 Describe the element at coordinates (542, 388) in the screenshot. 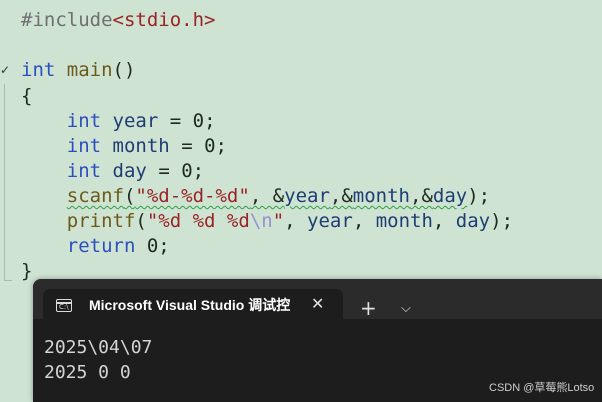

I see `watermark: CSDN @草莓熊Lotso` at that location.